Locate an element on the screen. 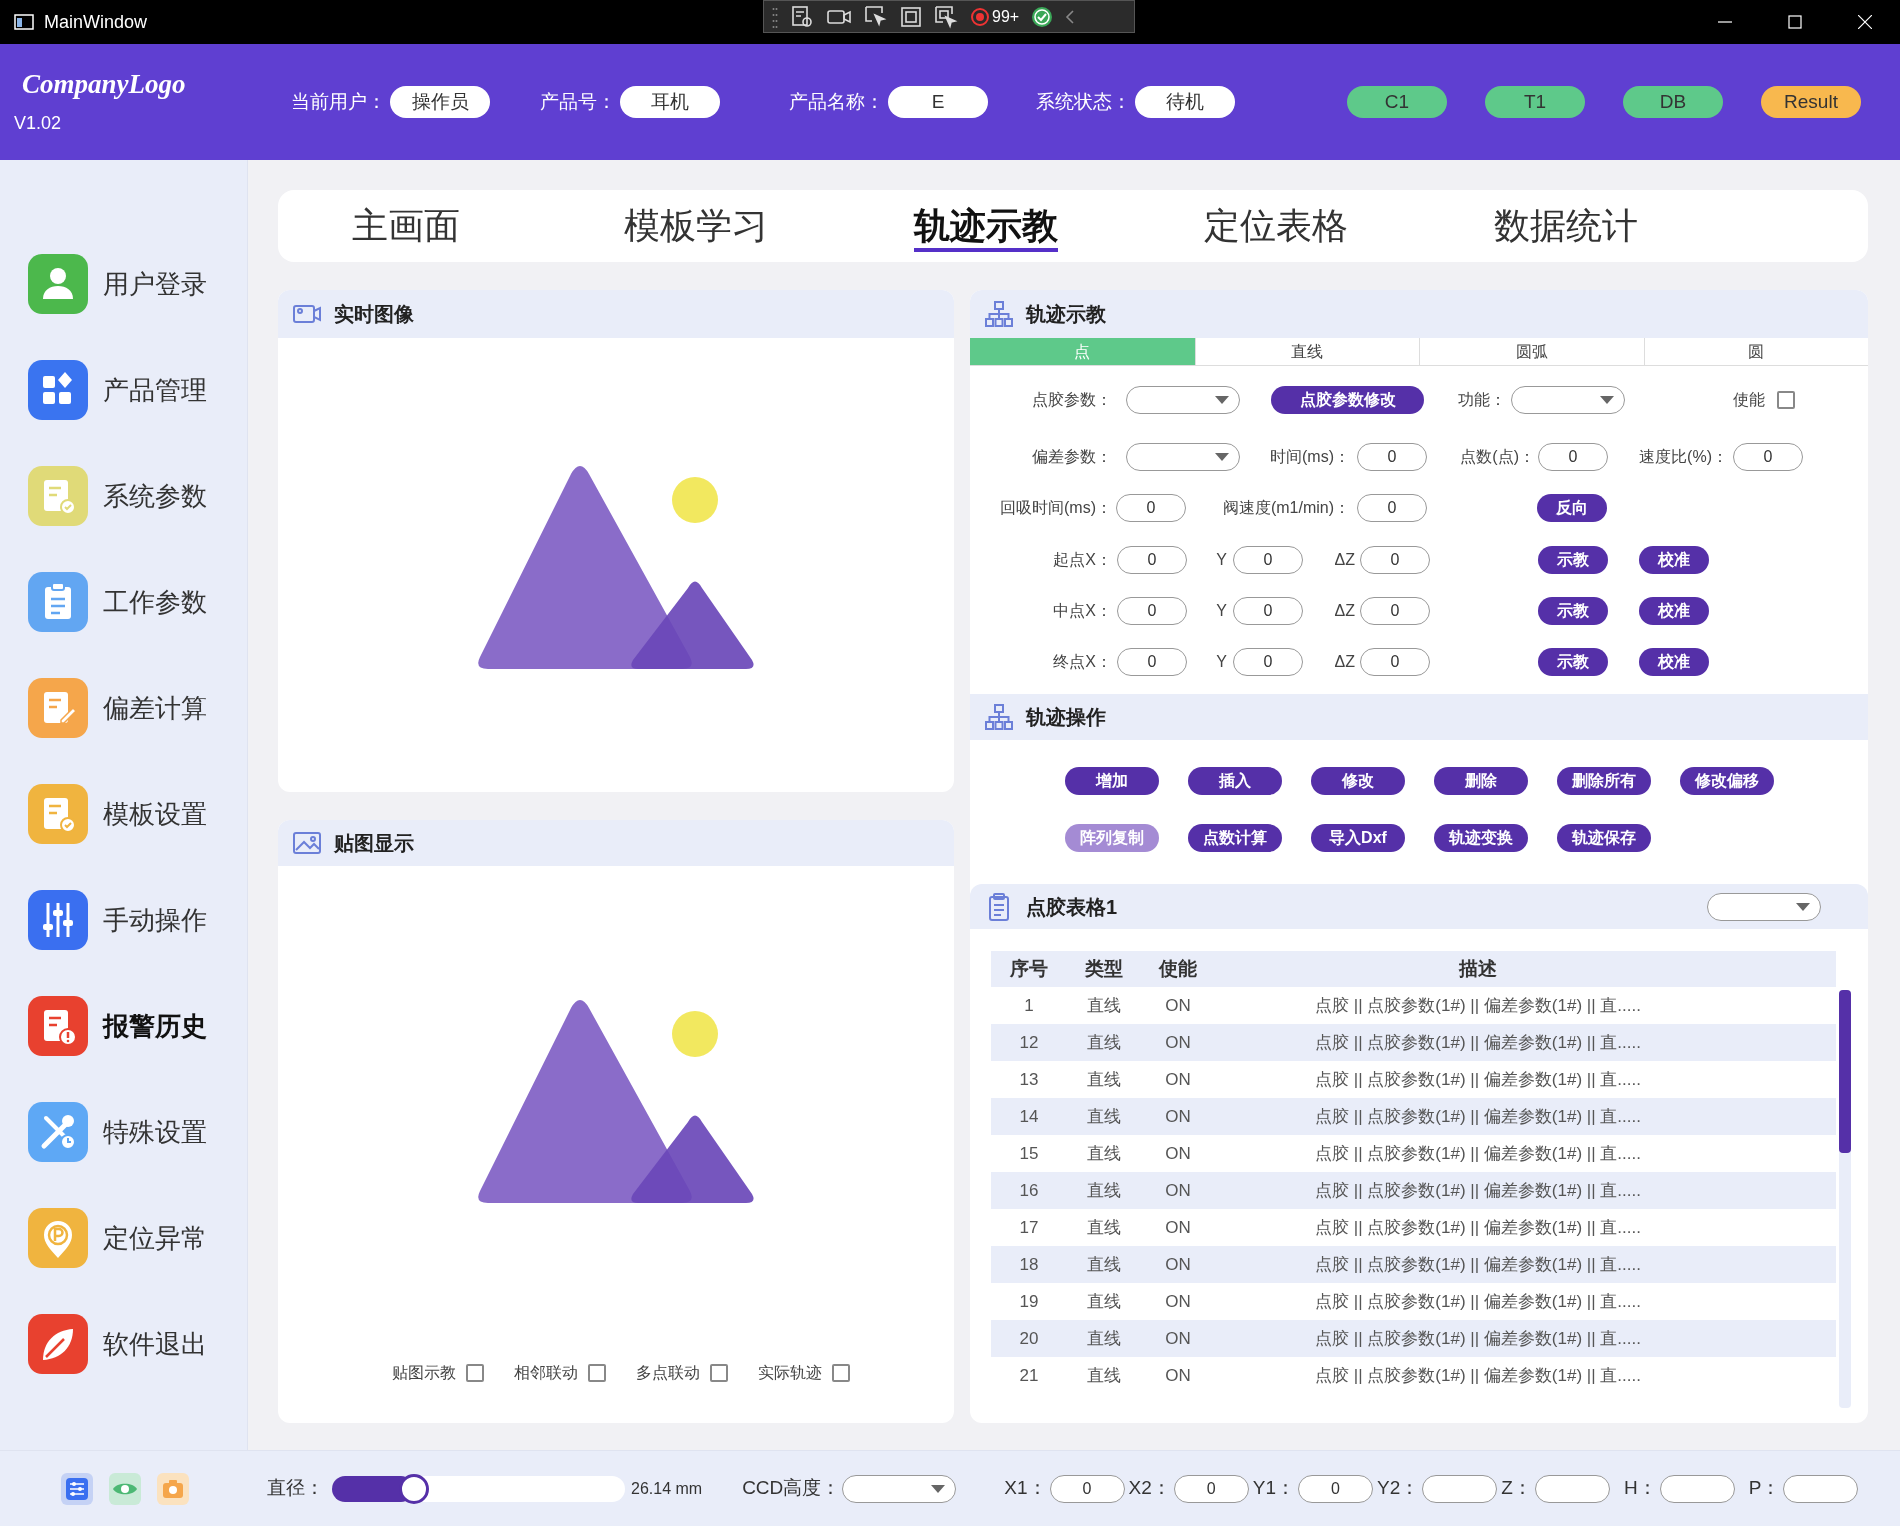 The height and width of the screenshot is (1526, 1900). sidebar-item: 系统参数 is located at coordinates (137, 496).